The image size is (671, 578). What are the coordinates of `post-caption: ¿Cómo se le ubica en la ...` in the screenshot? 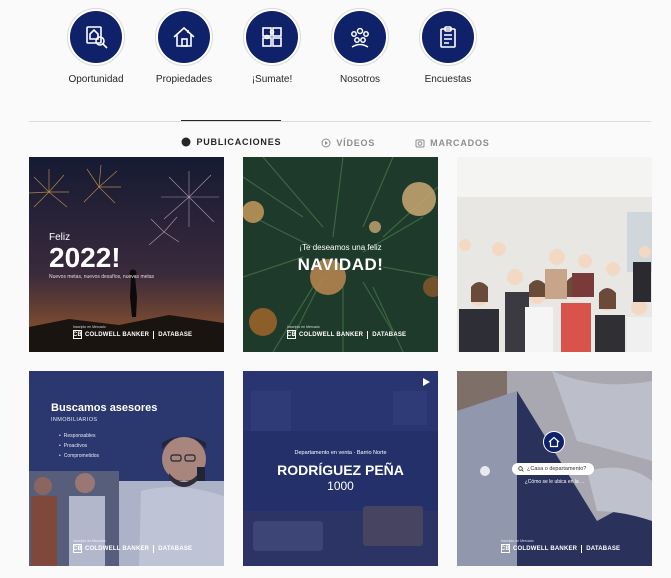 It's located at (554, 482).